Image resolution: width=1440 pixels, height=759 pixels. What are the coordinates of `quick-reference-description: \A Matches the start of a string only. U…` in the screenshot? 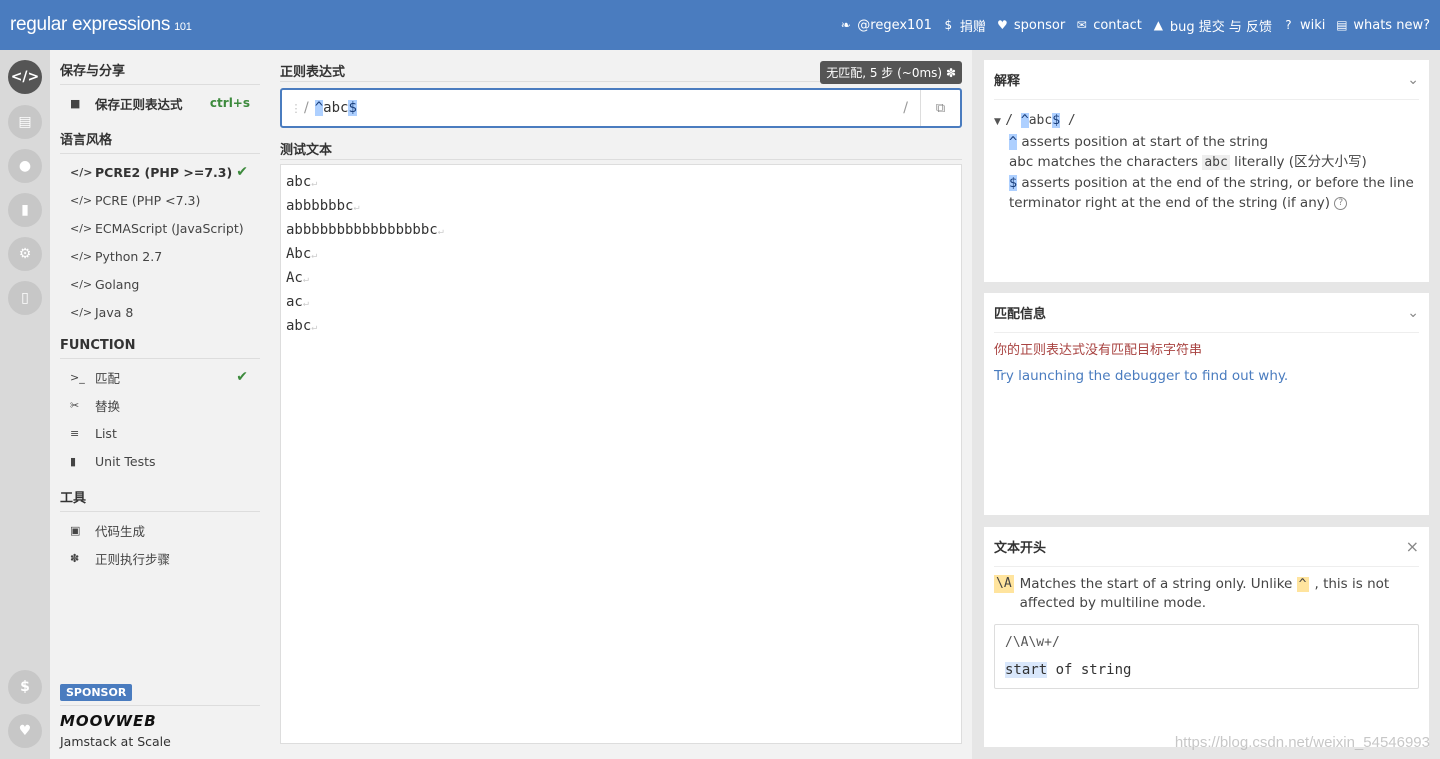 It's located at (1192, 593).